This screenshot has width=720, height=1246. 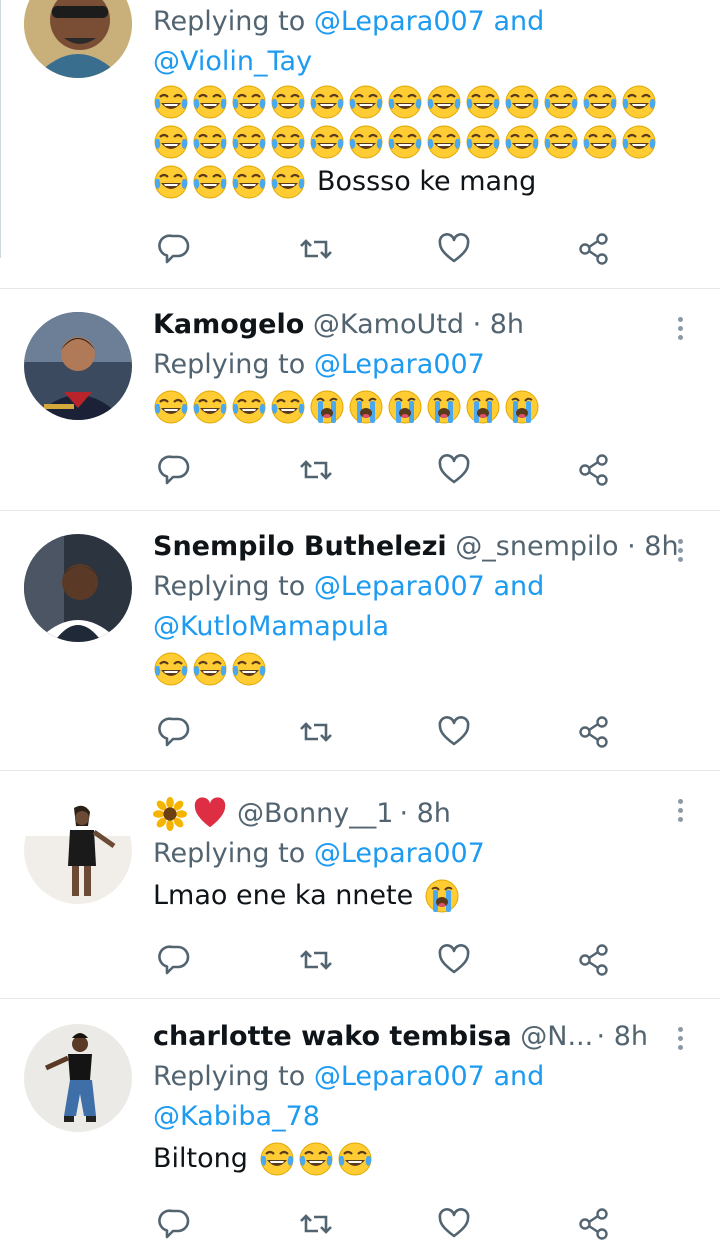 I want to click on user-handle: @KamoUtd, so click(x=388, y=324).